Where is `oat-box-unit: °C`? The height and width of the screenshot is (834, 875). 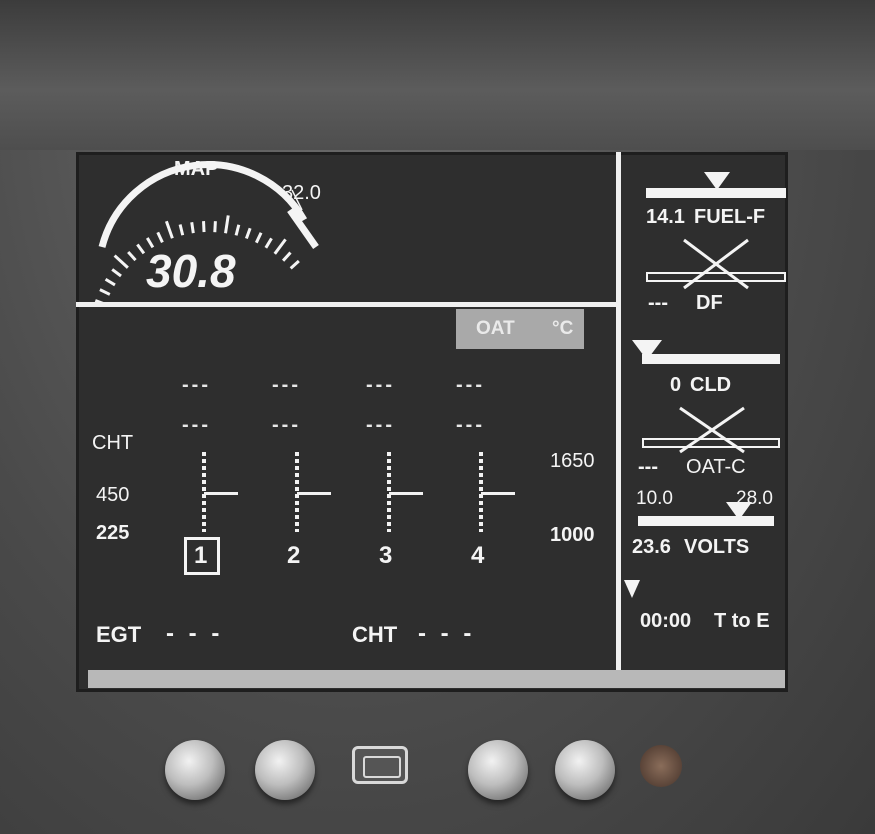
oat-box-unit: °C is located at coordinates (563, 328).